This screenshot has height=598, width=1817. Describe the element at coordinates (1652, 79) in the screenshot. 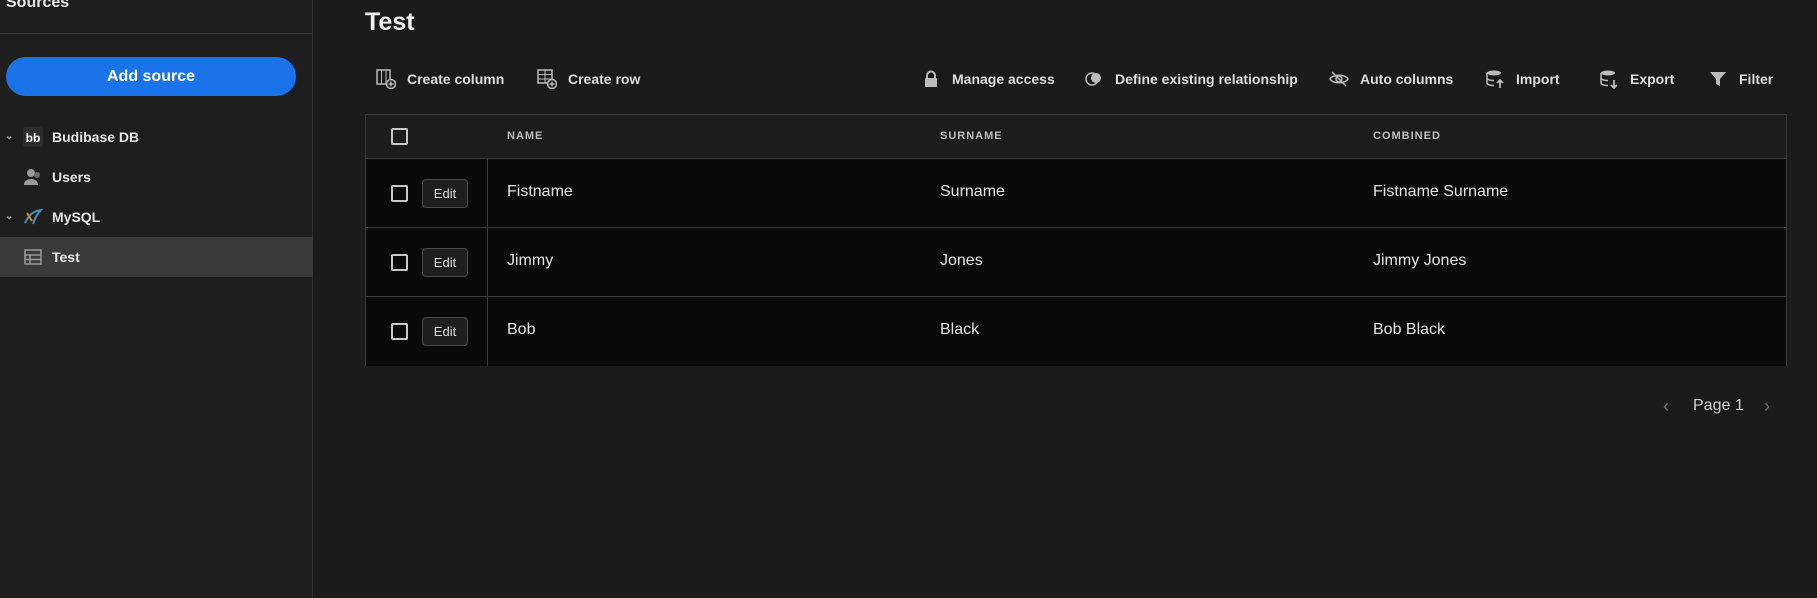

I see `export-label: Export` at that location.